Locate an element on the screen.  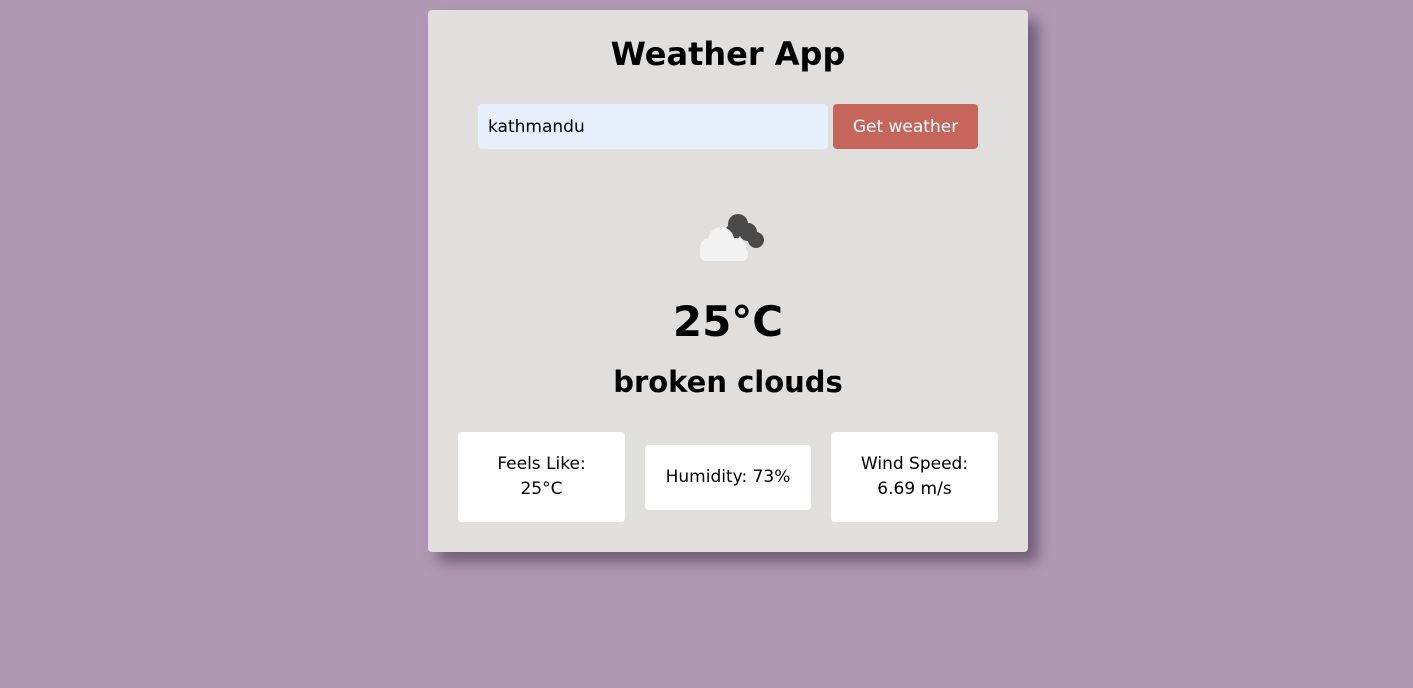
feels-like-value: 25°C is located at coordinates (541, 489).